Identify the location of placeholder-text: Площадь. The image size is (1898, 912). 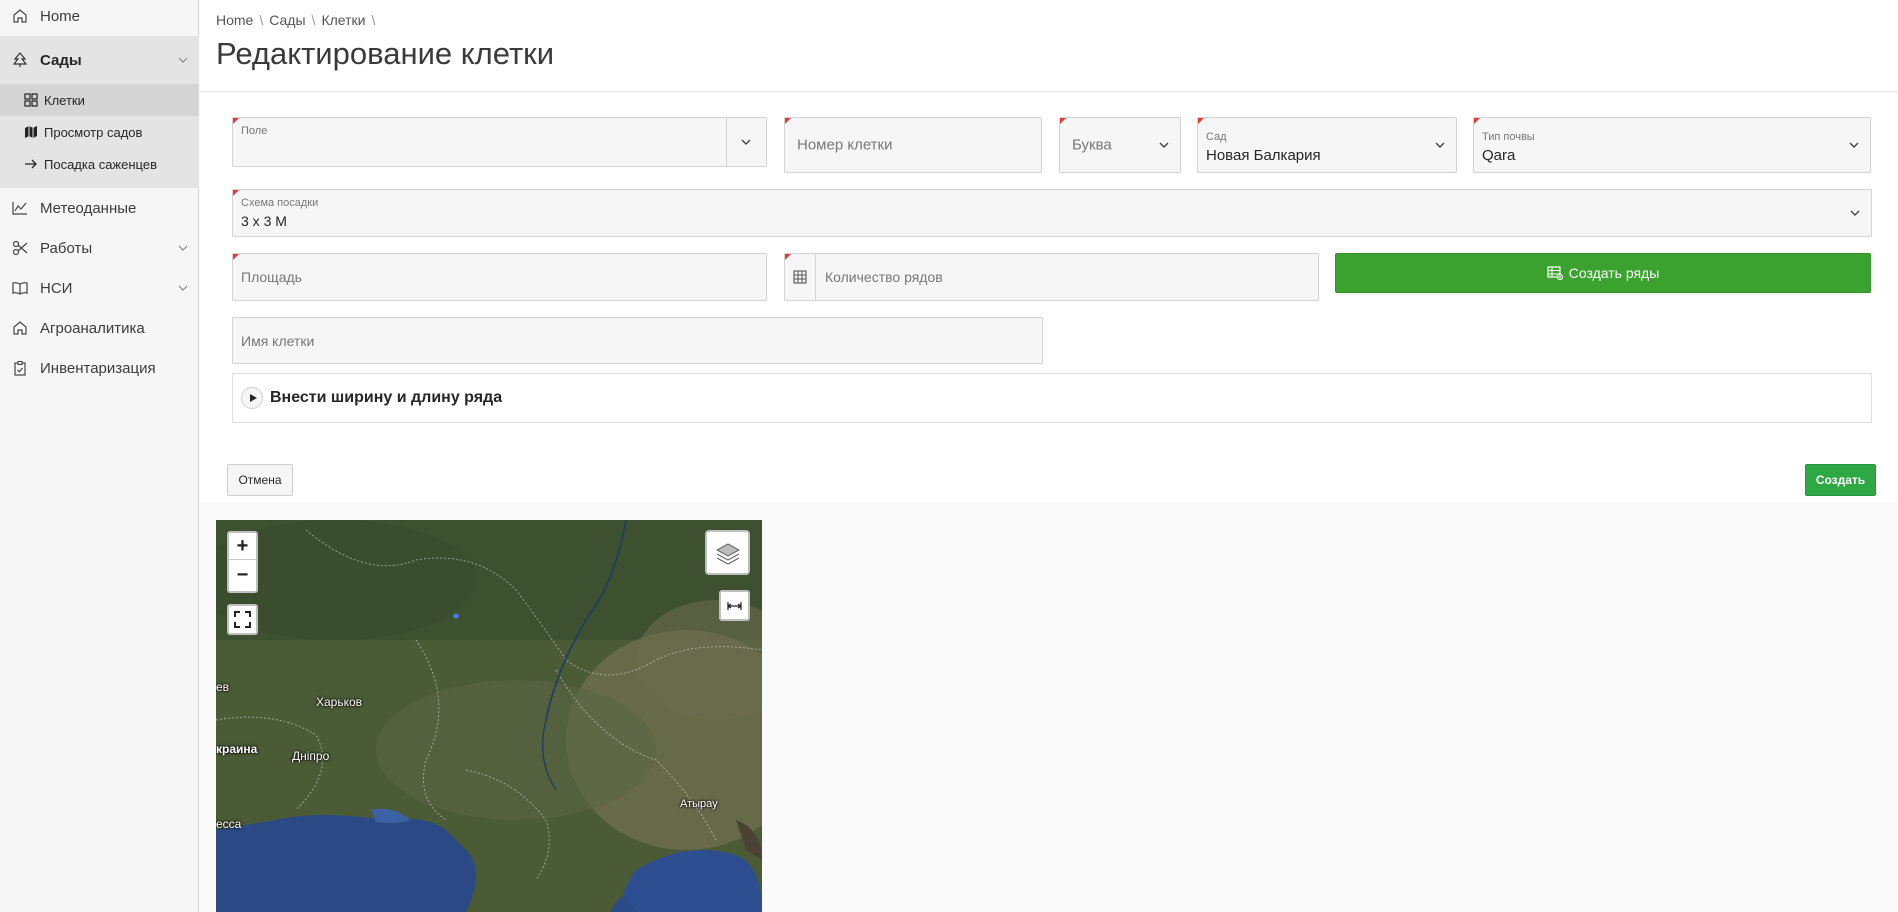
(271, 277).